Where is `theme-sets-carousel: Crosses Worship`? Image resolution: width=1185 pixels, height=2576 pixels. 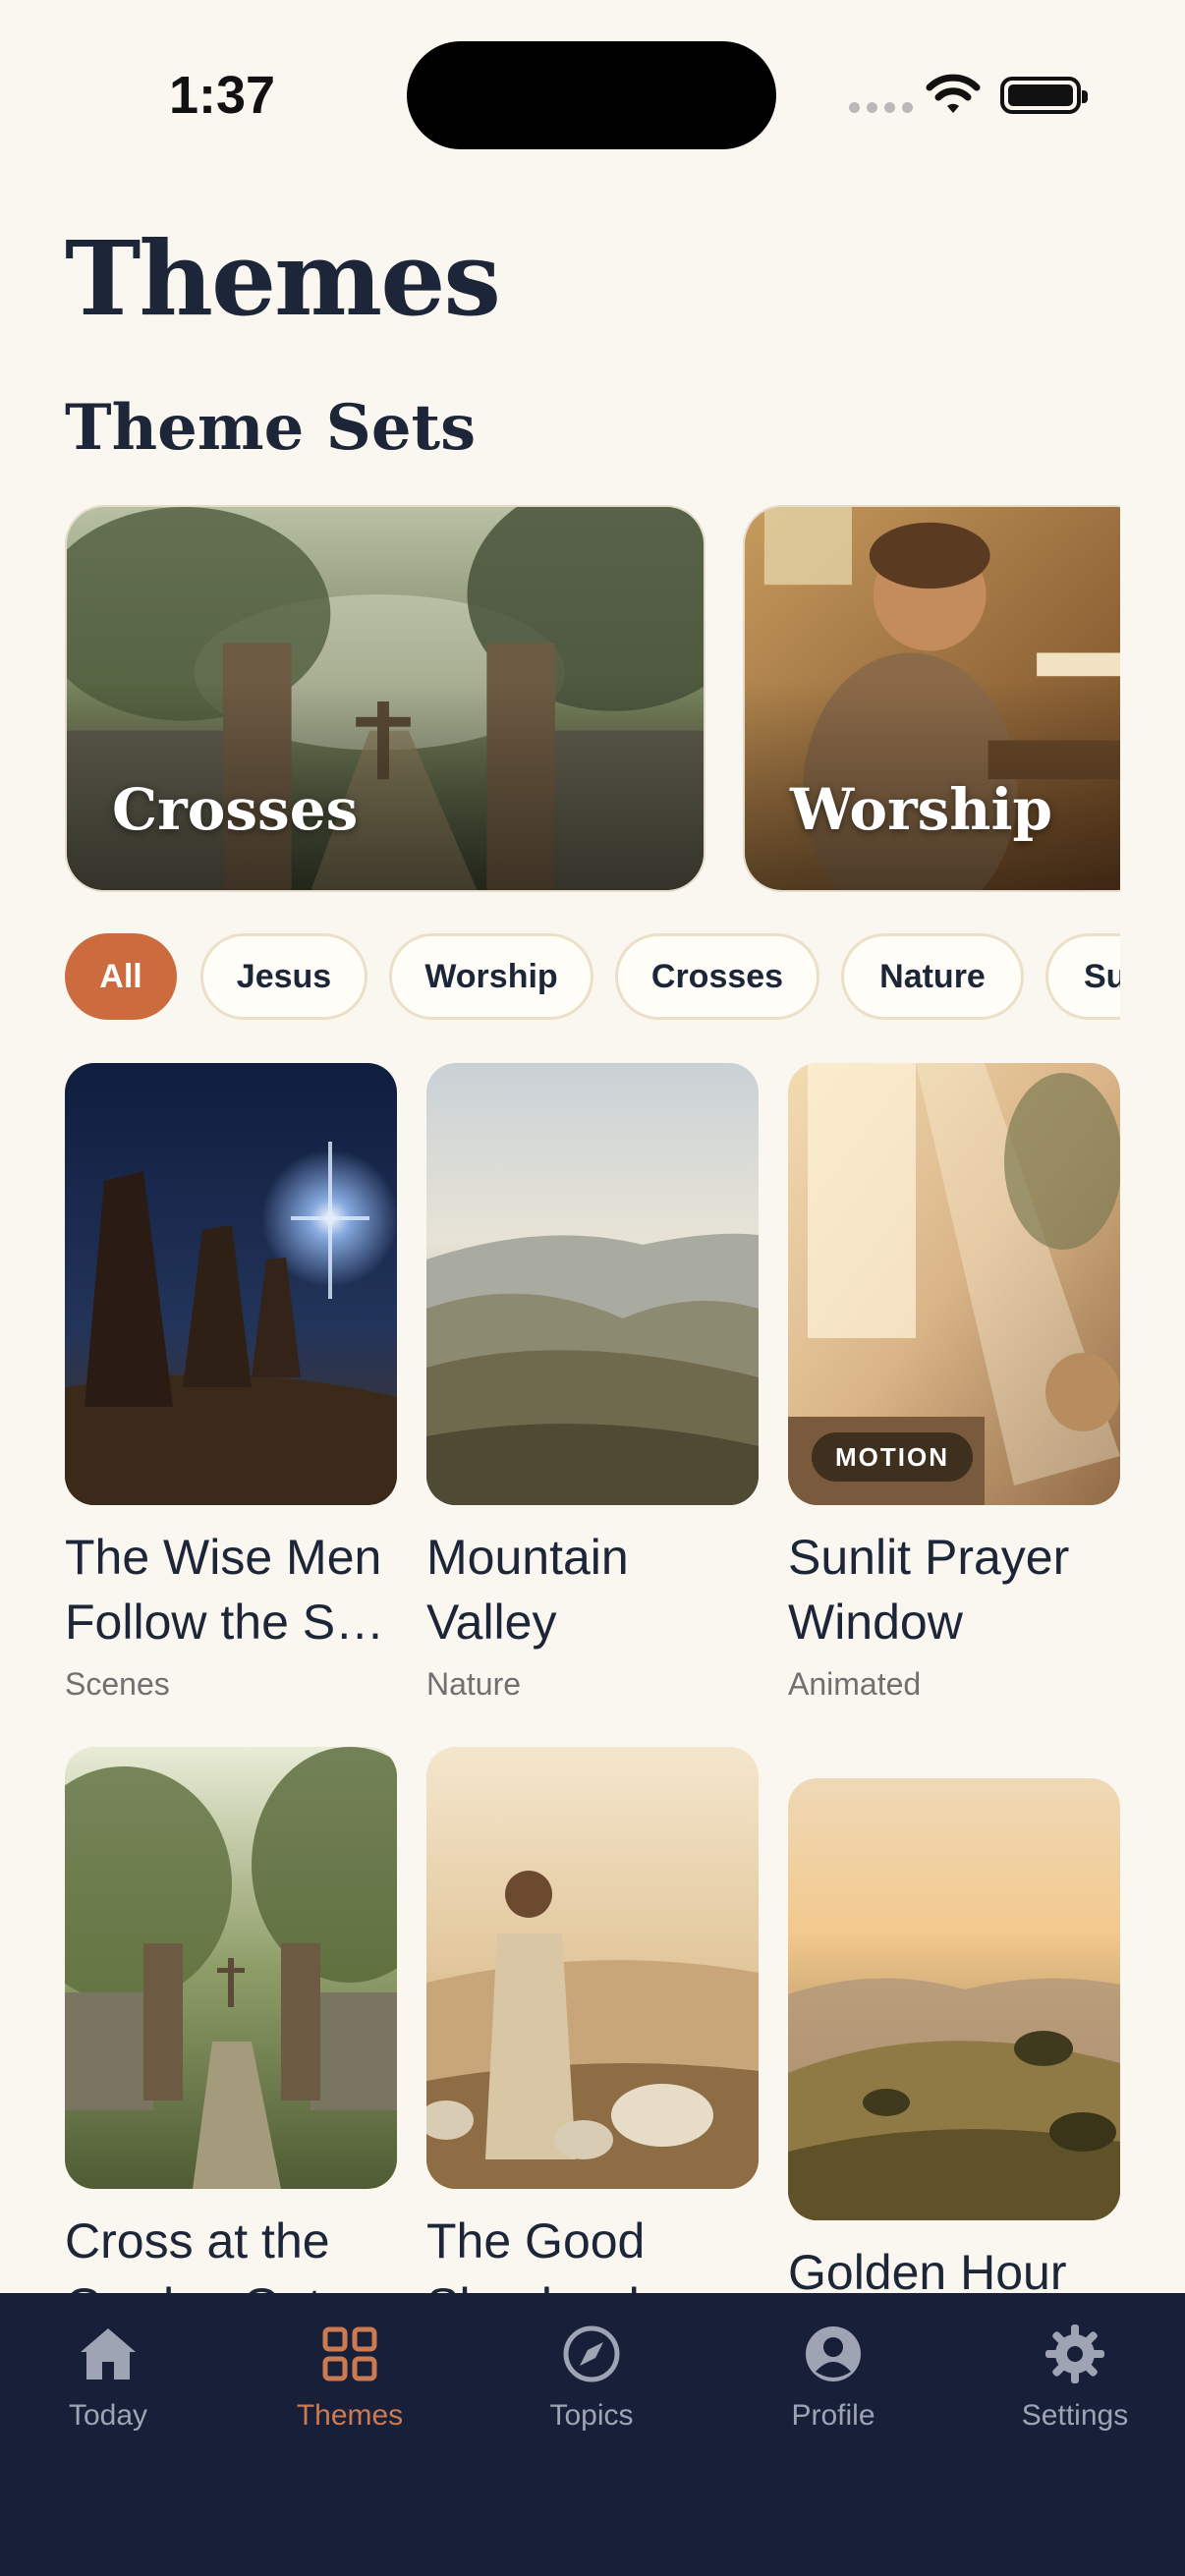
theme-sets-carousel: Crosses Worship is located at coordinates (560, 699).